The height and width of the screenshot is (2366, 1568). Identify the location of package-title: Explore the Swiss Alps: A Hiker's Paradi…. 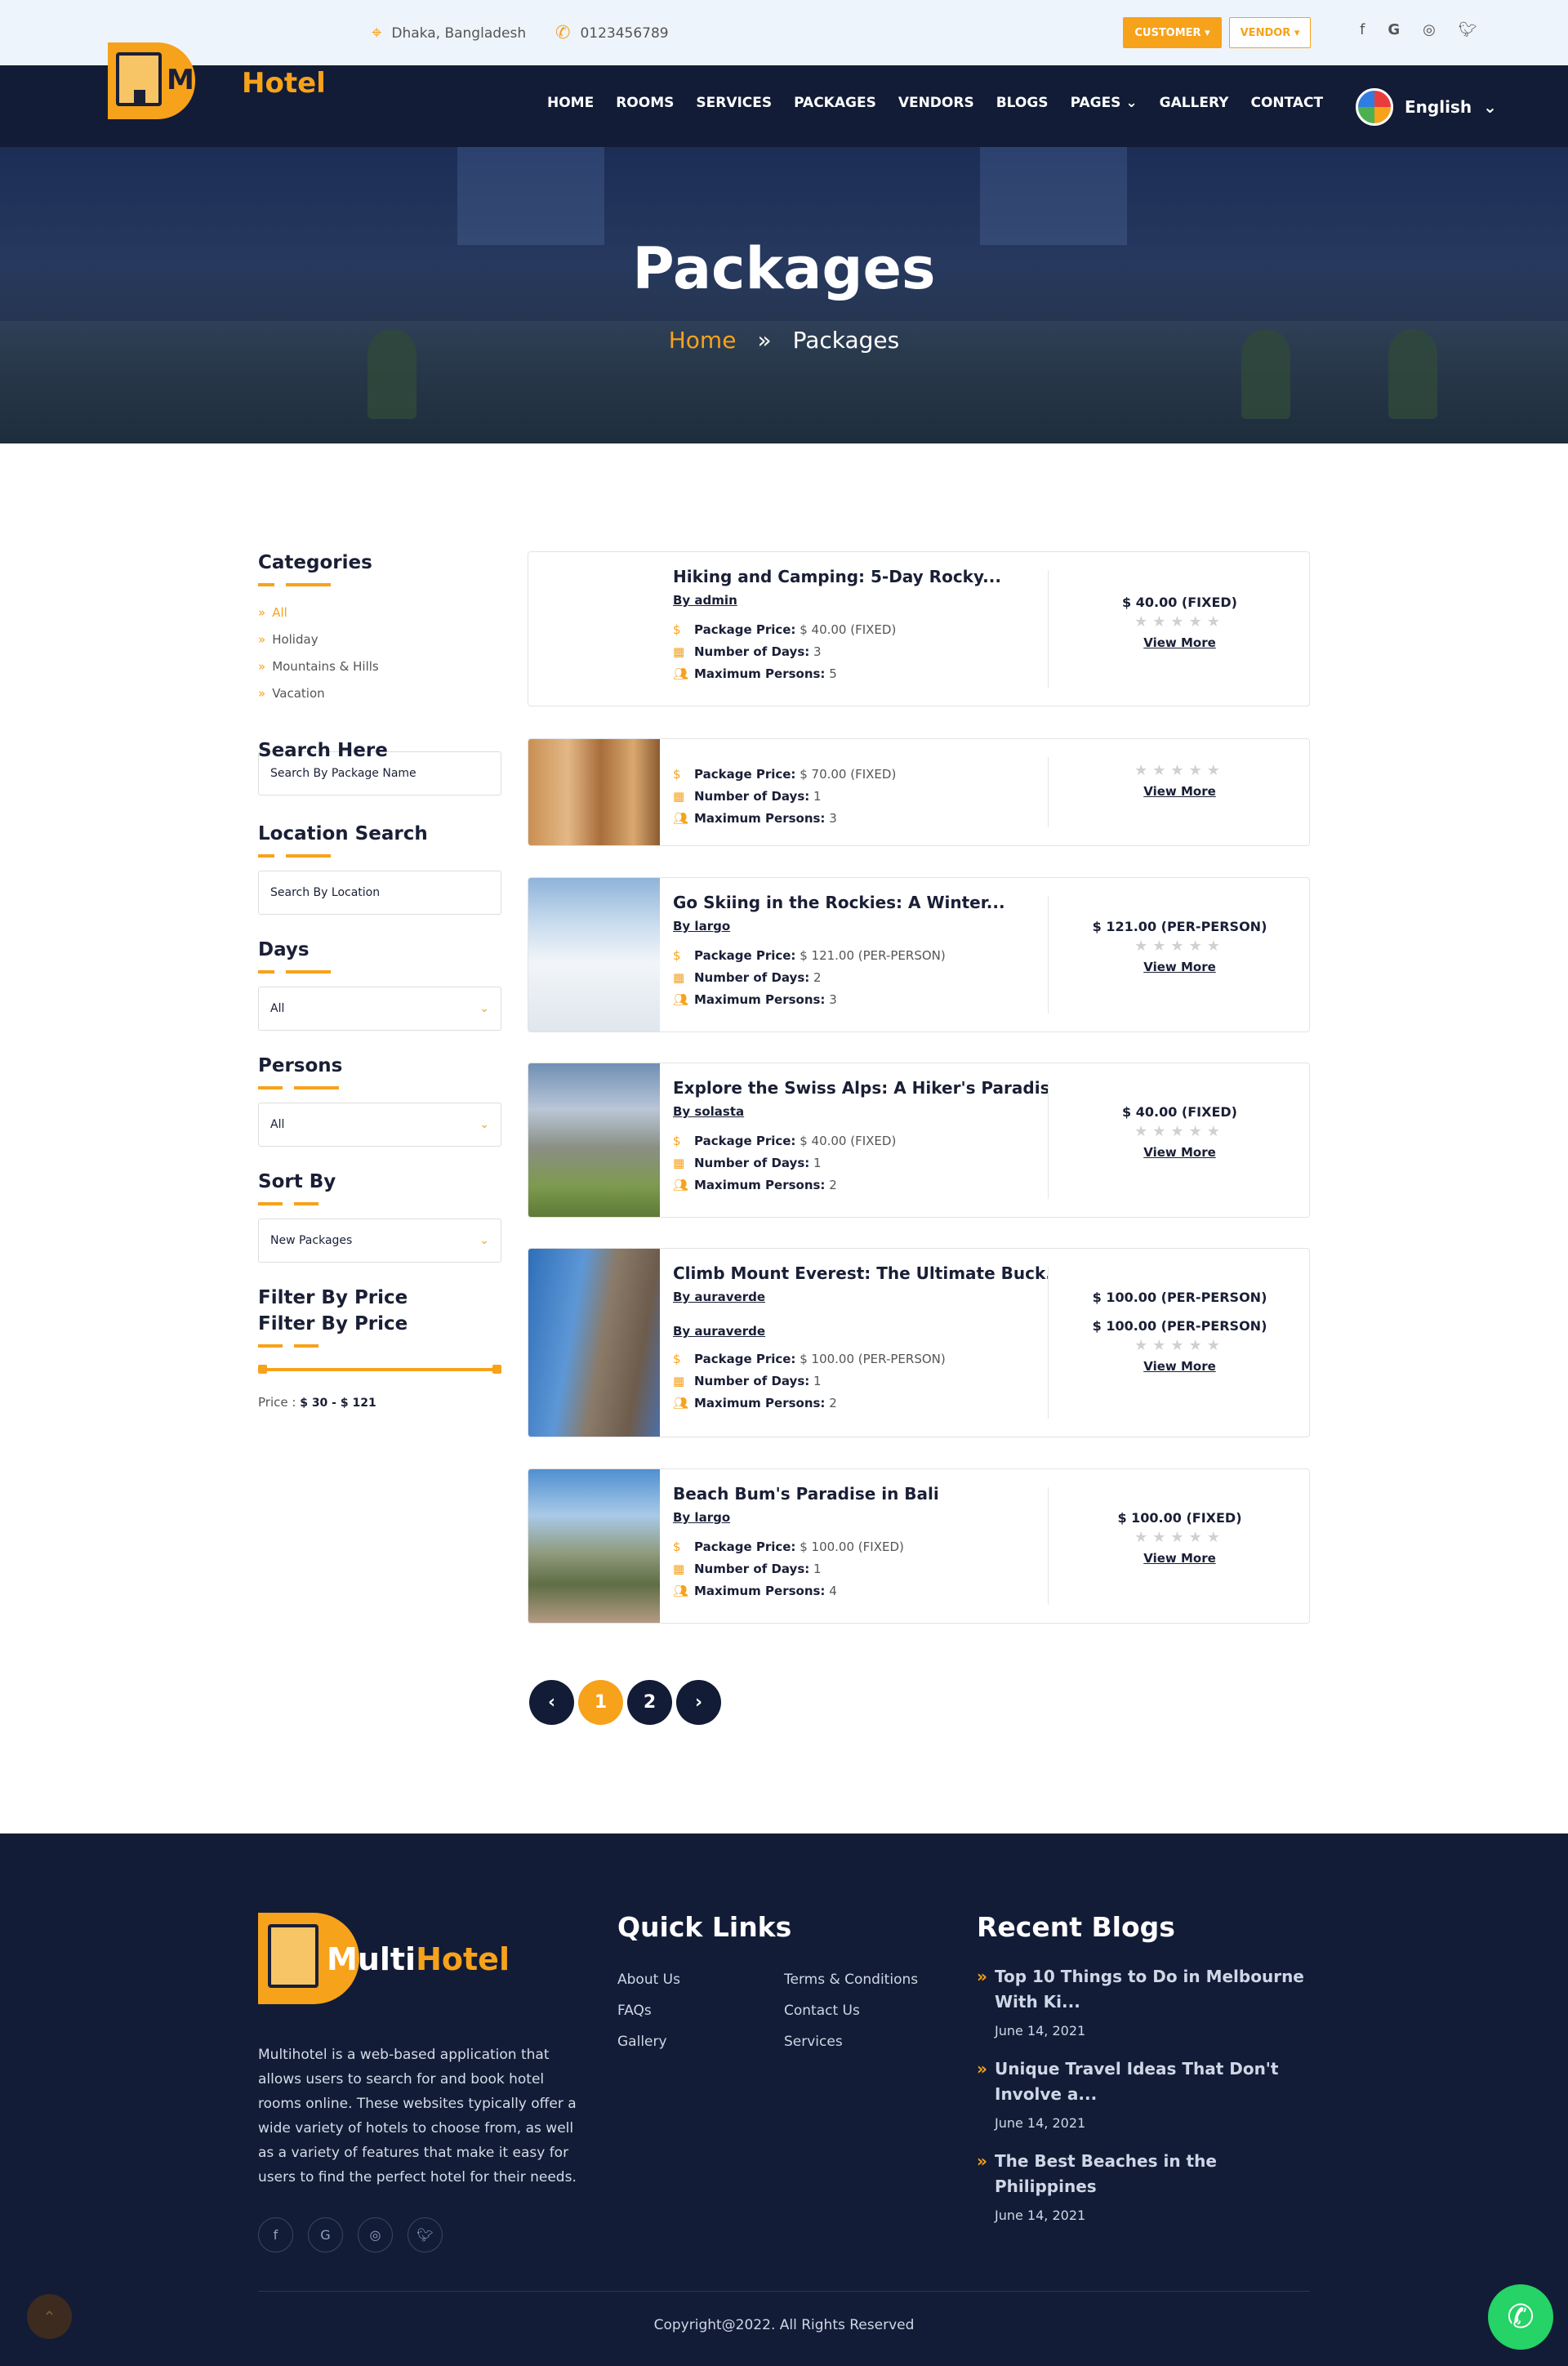
(861, 1088).